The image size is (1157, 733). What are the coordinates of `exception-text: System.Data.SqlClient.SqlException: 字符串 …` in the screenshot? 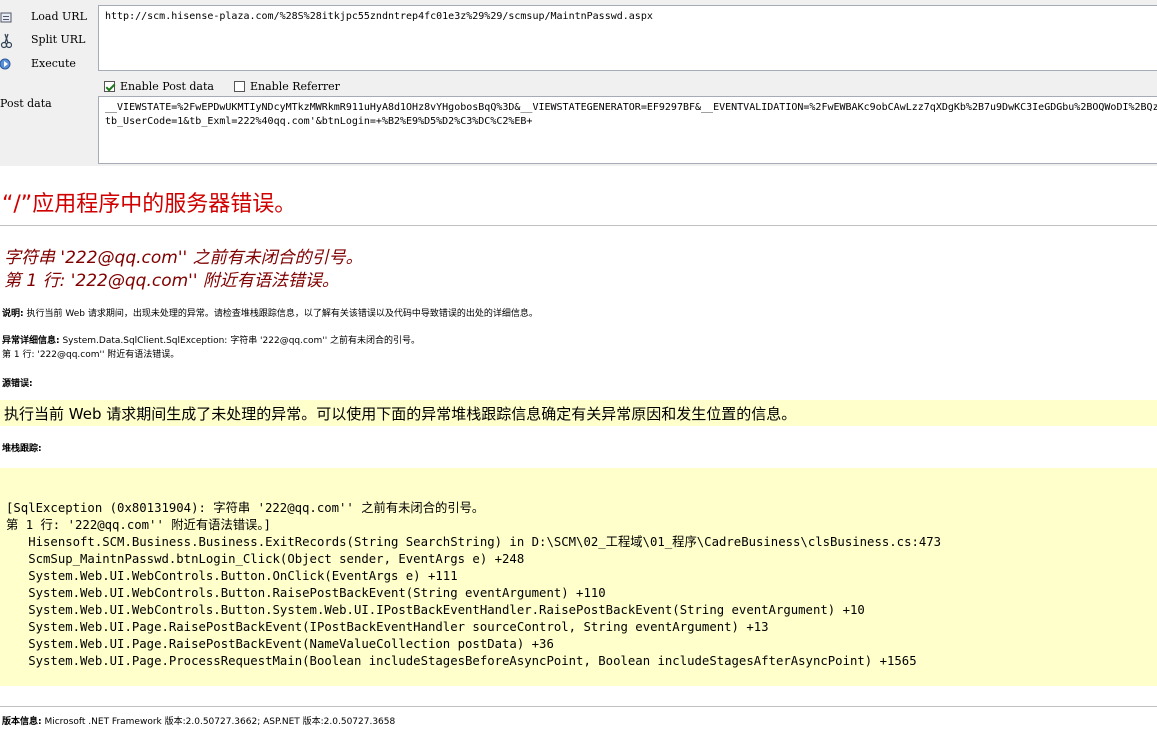 It's located at (240, 341).